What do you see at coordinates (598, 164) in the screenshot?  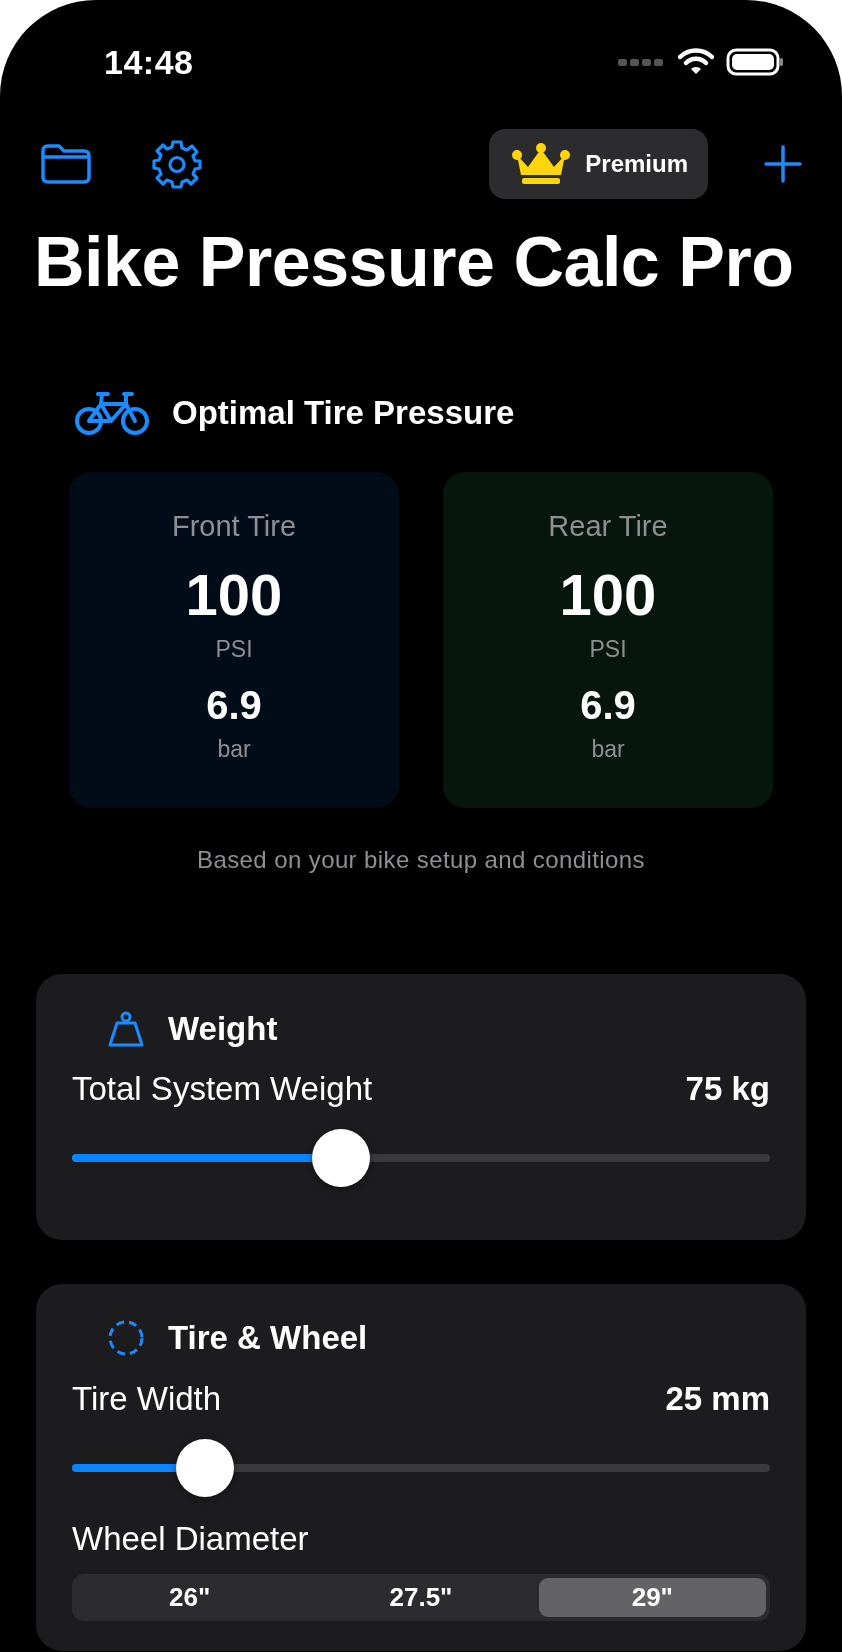 I see `premium-button: Premium` at bounding box center [598, 164].